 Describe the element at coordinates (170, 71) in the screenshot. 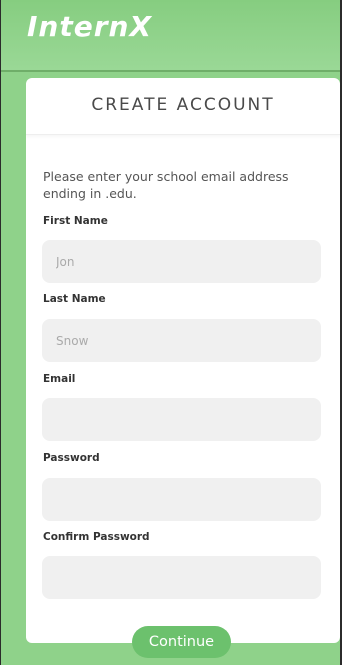

I see `header-divider` at that location.